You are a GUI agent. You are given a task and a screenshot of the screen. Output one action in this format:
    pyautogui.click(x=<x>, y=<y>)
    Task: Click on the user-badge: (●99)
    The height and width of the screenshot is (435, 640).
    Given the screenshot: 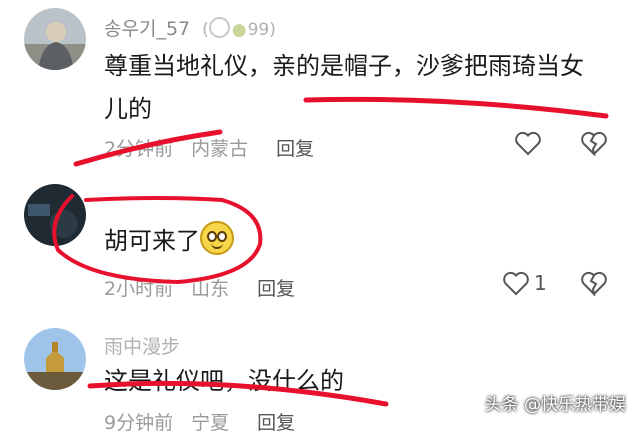 What is the action you would take?
    pyautogui.click(x=239, y=28)
    